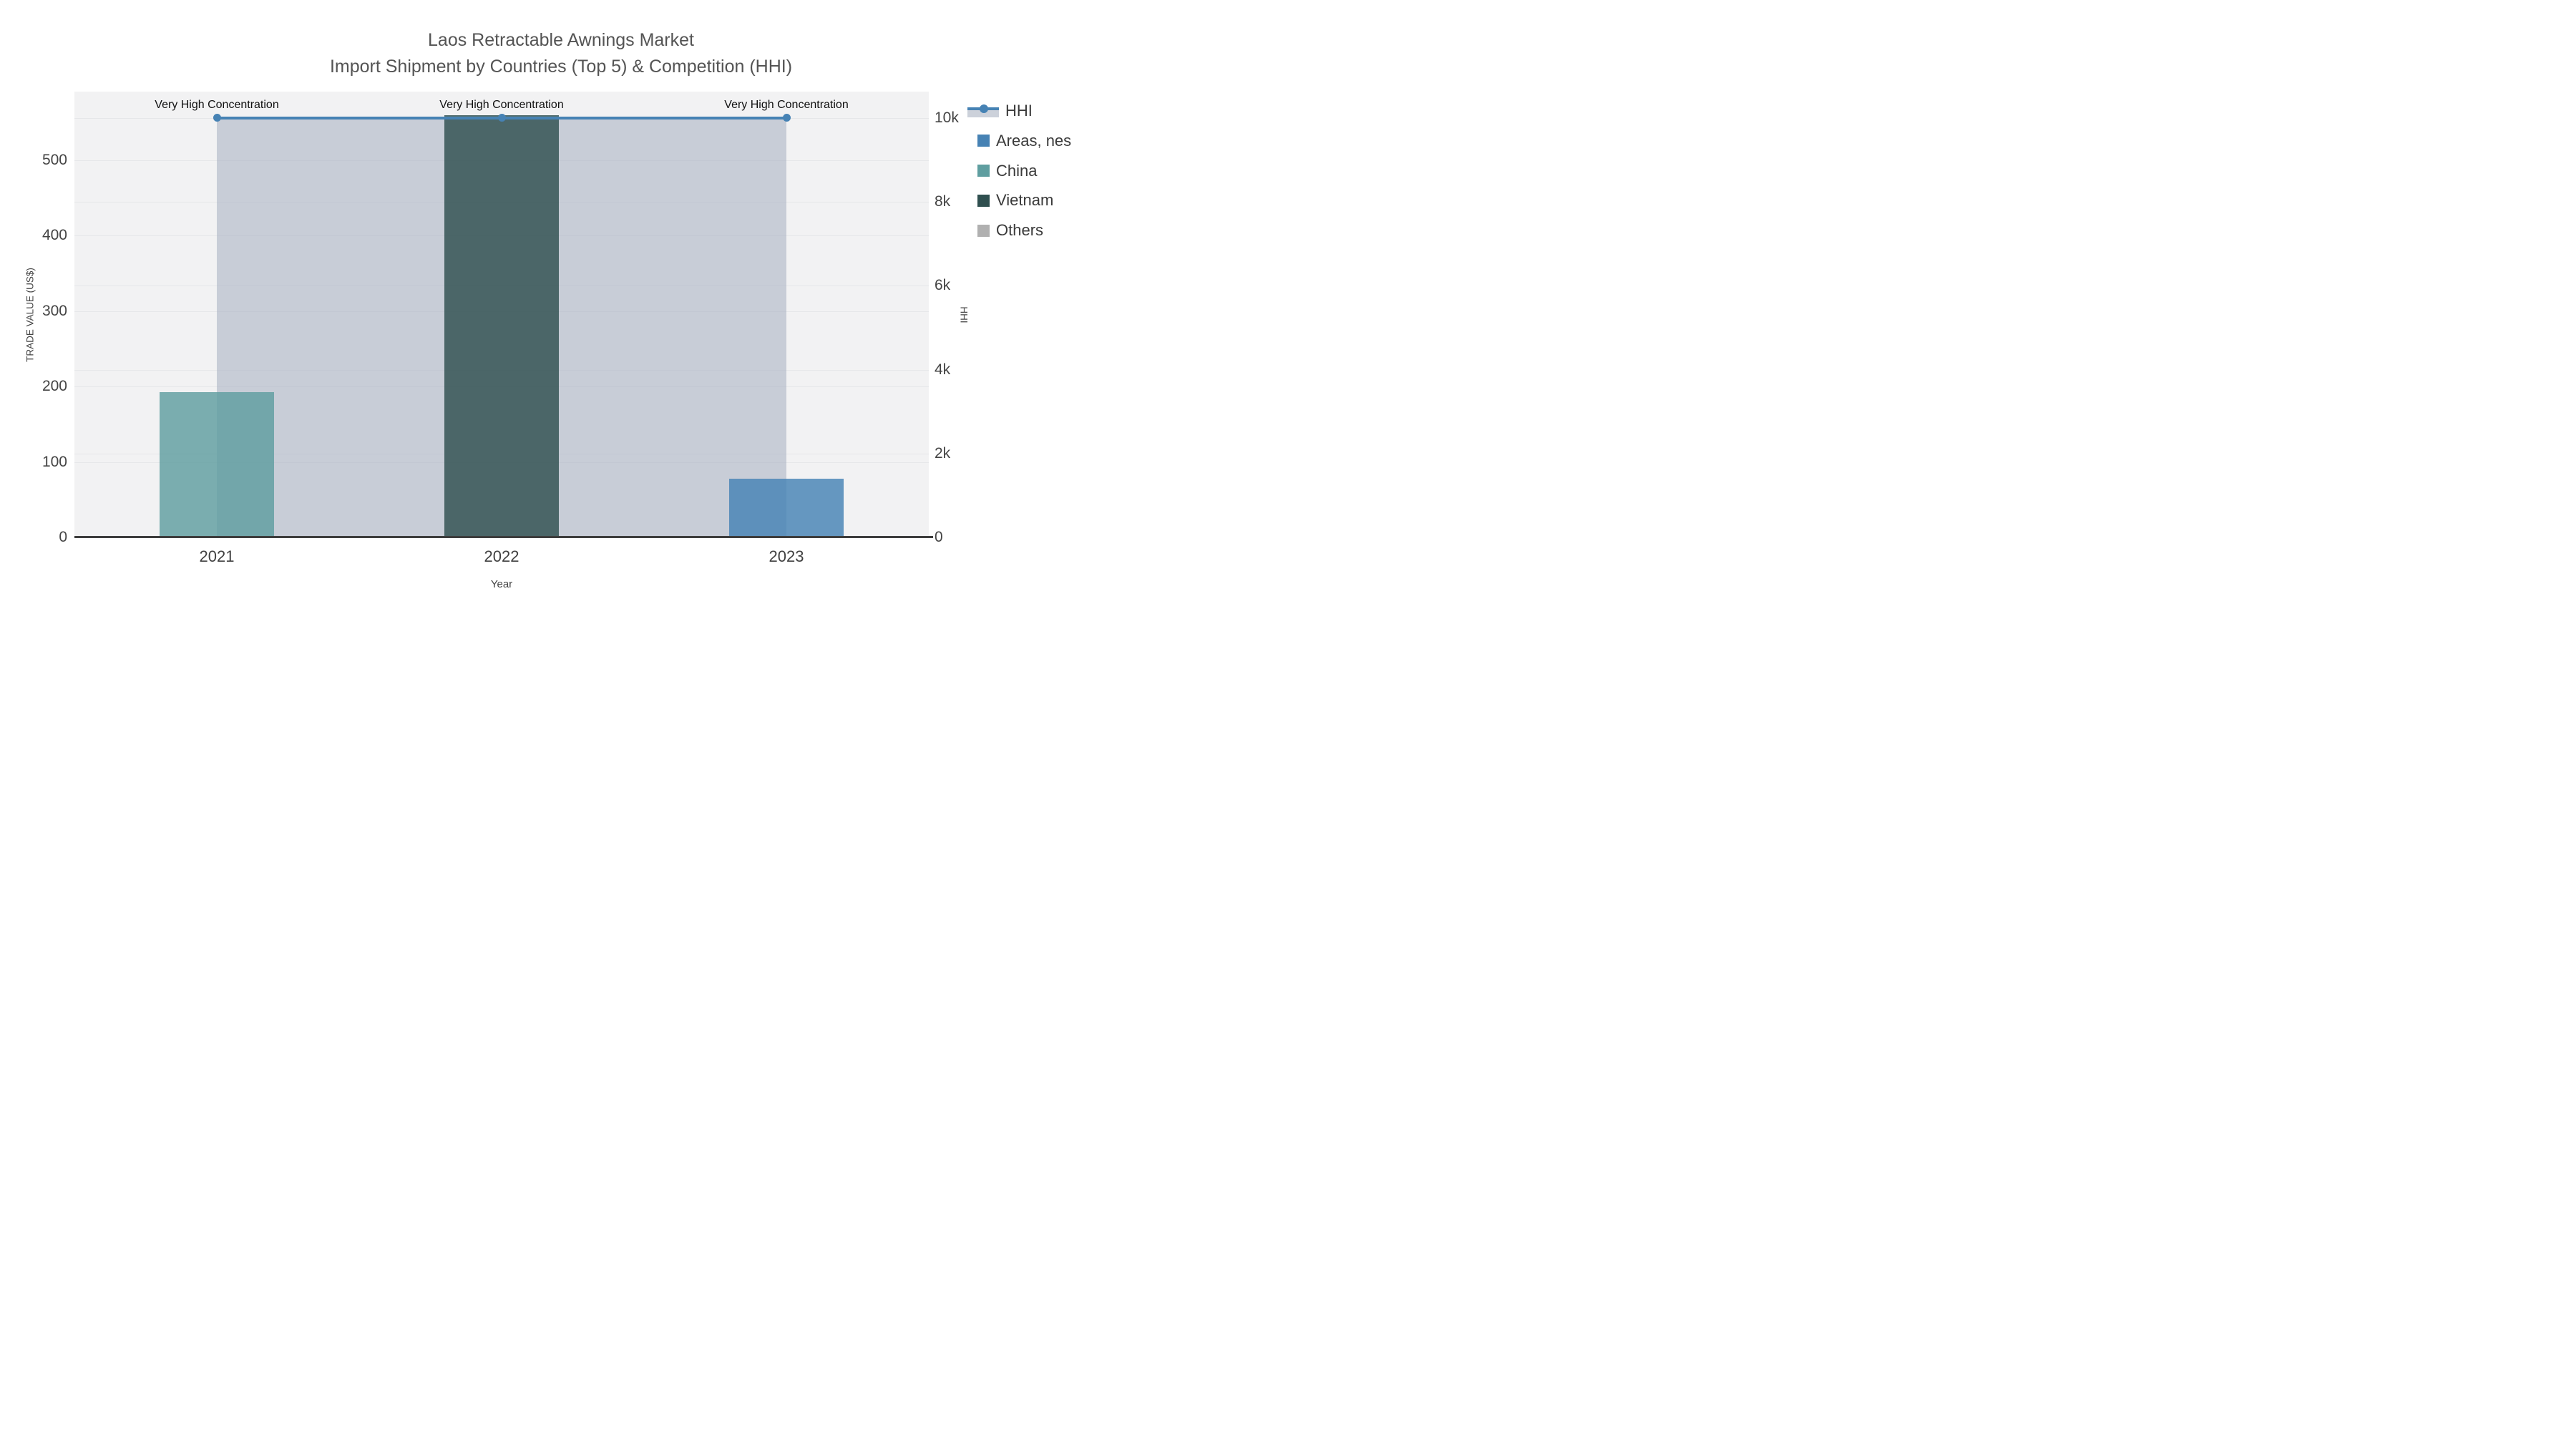 The width and height of the screenshot is (2576, 1449). Describe the element at coordinates (1019, 110) in the screenshot. I see `legend-label-hhi: HHI` at that location.